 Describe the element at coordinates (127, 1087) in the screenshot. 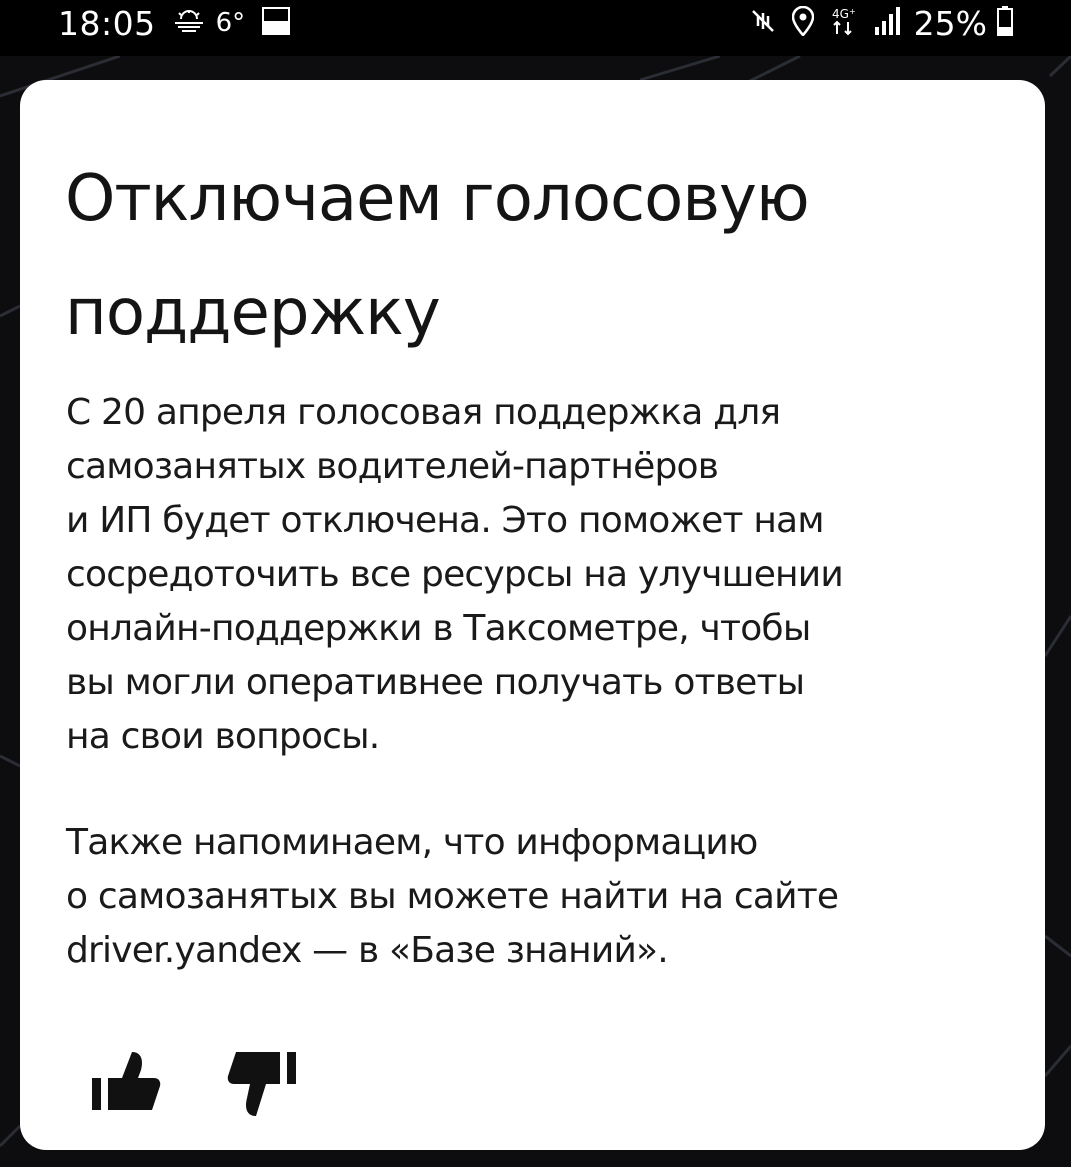

I see `thumbs-up-icon` at that location.